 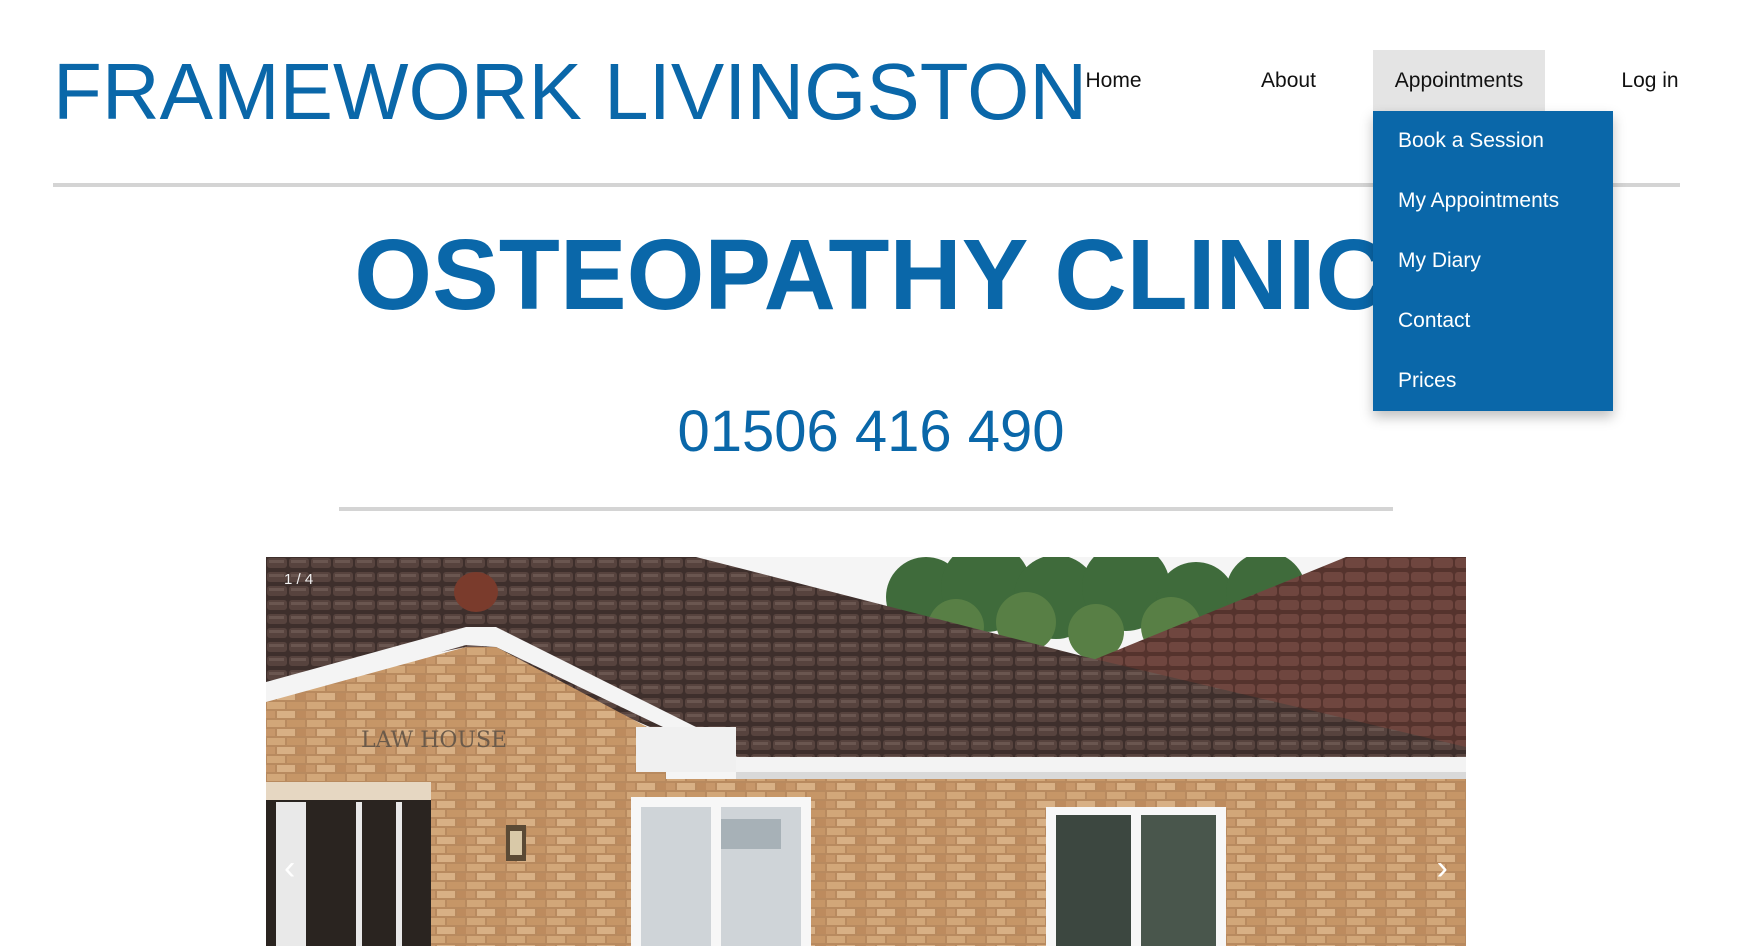 What do you see at coordinates (1113, 80) in the screenshot?
I see `nav-home: Home` at bounding box center [1113, 80].